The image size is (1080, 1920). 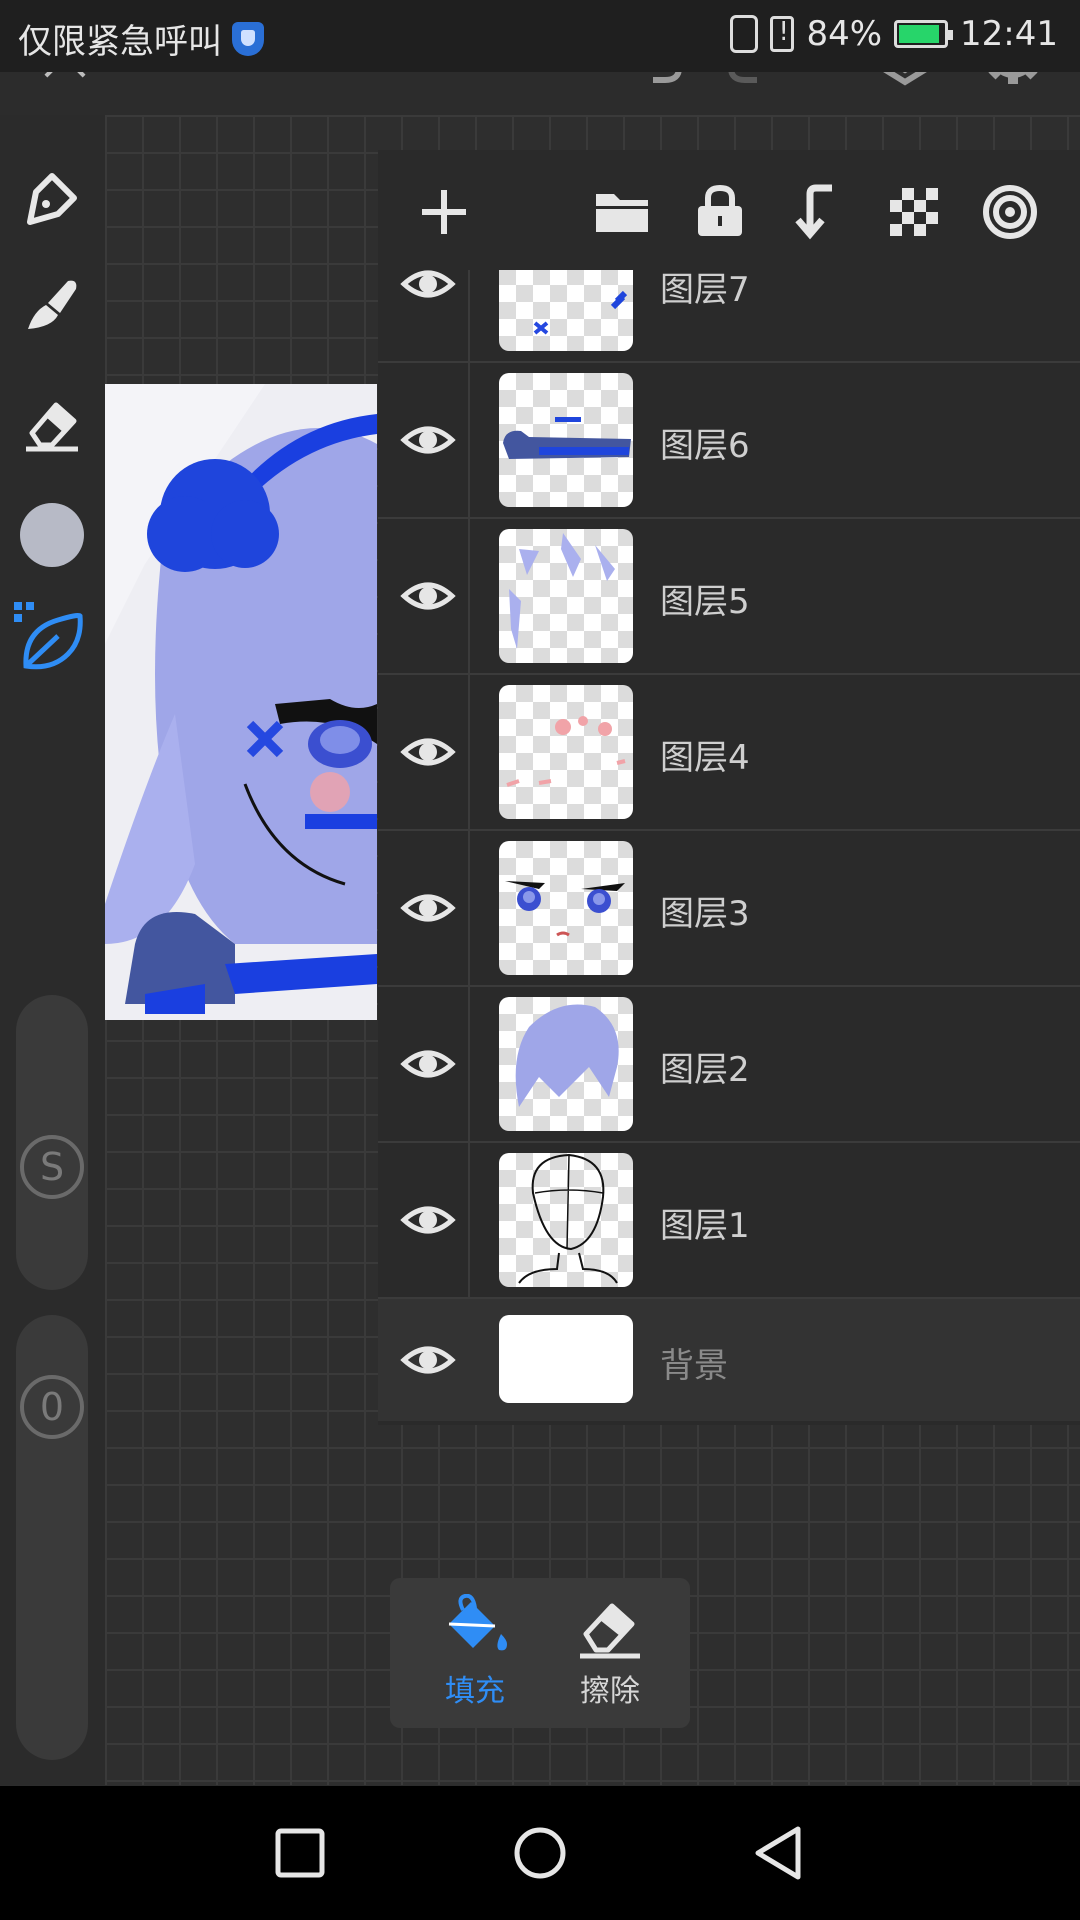 I want to click on no-sim-icon, so click(x=782, y=34).